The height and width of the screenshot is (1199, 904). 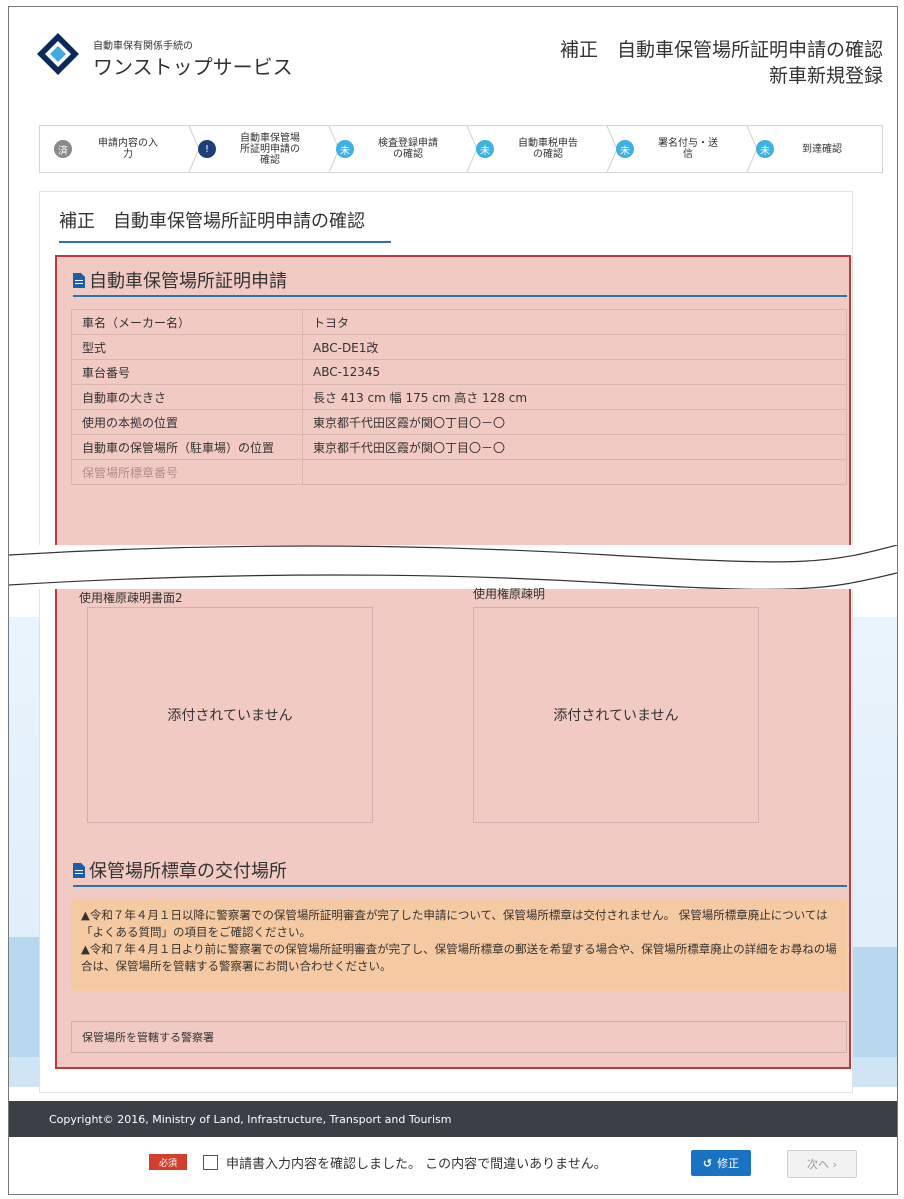 I want to click on row-value: トヨタ, so click(x=574, y=322).